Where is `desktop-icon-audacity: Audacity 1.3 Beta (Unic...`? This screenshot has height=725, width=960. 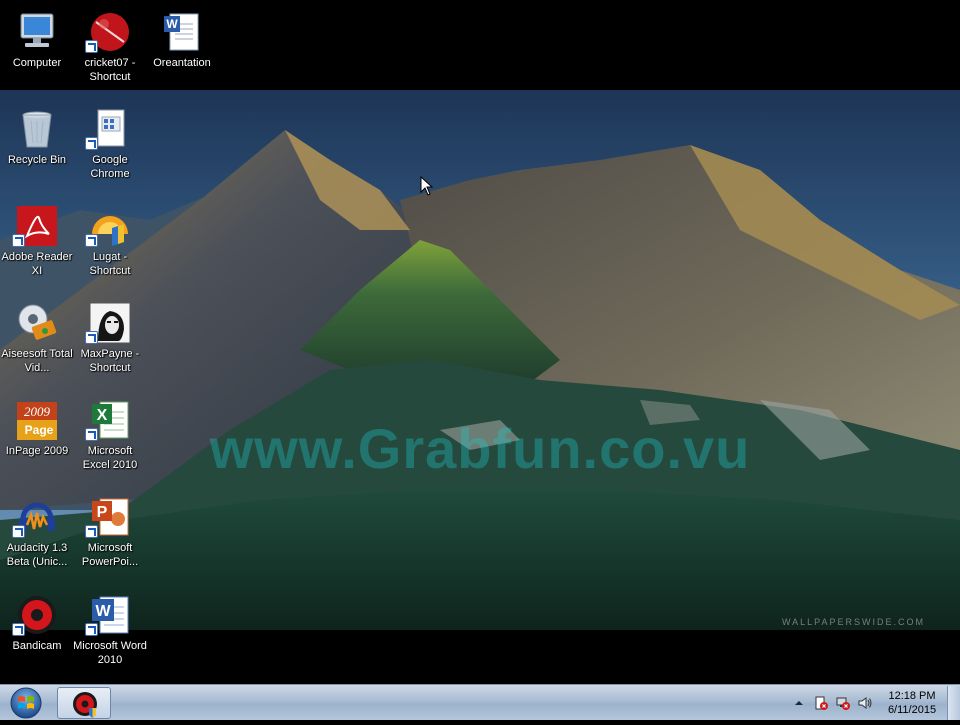 desktop-icon-audacity: Audacity 1.3 Beta (Unic... is located at coordinates (37, 536).